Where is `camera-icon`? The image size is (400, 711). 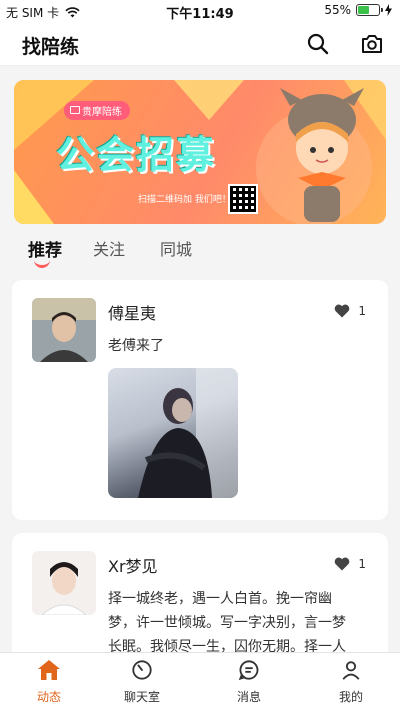
camera-icon is located at coordinates (372, 44).